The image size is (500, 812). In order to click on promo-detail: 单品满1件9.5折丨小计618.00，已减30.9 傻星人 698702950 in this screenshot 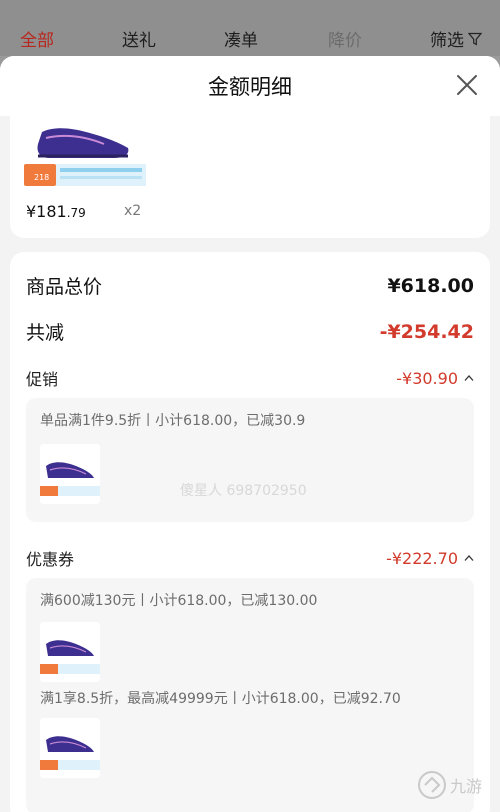, I will do `click(250, 460)`.